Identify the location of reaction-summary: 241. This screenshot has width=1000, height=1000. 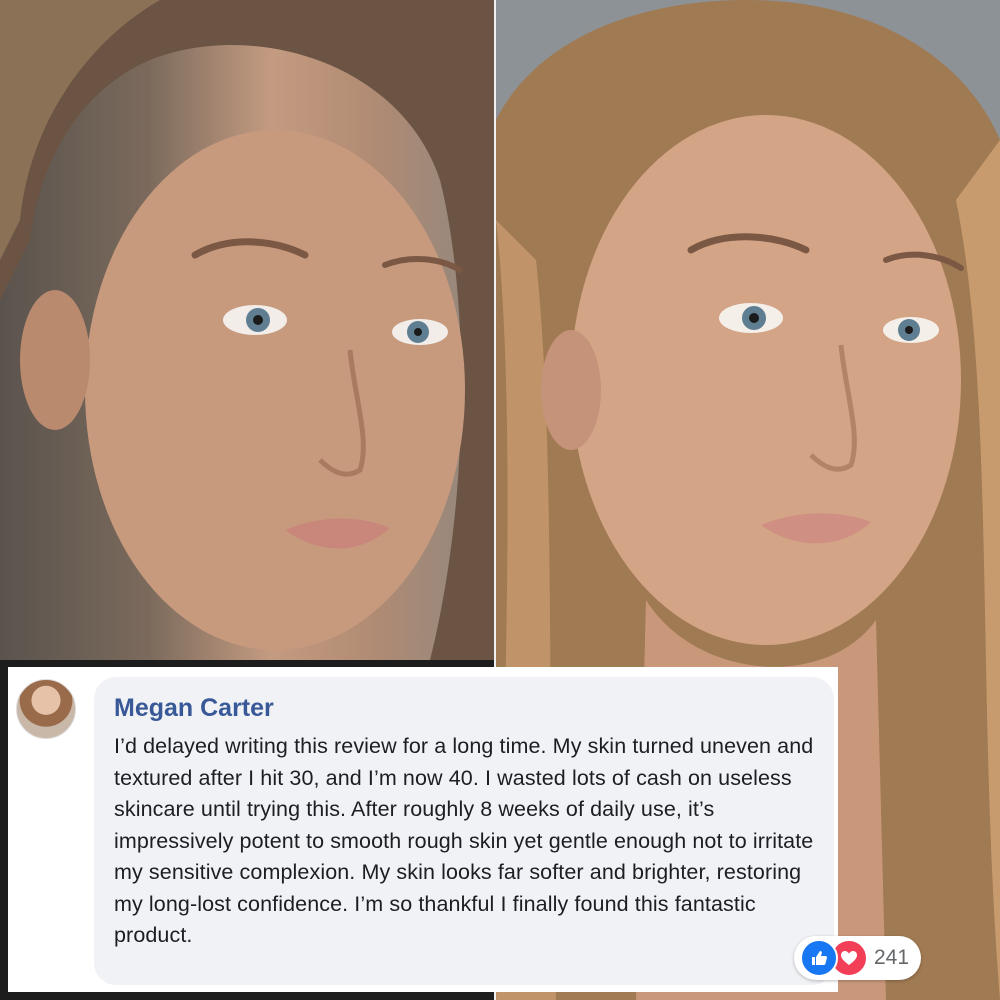
(858, 958).